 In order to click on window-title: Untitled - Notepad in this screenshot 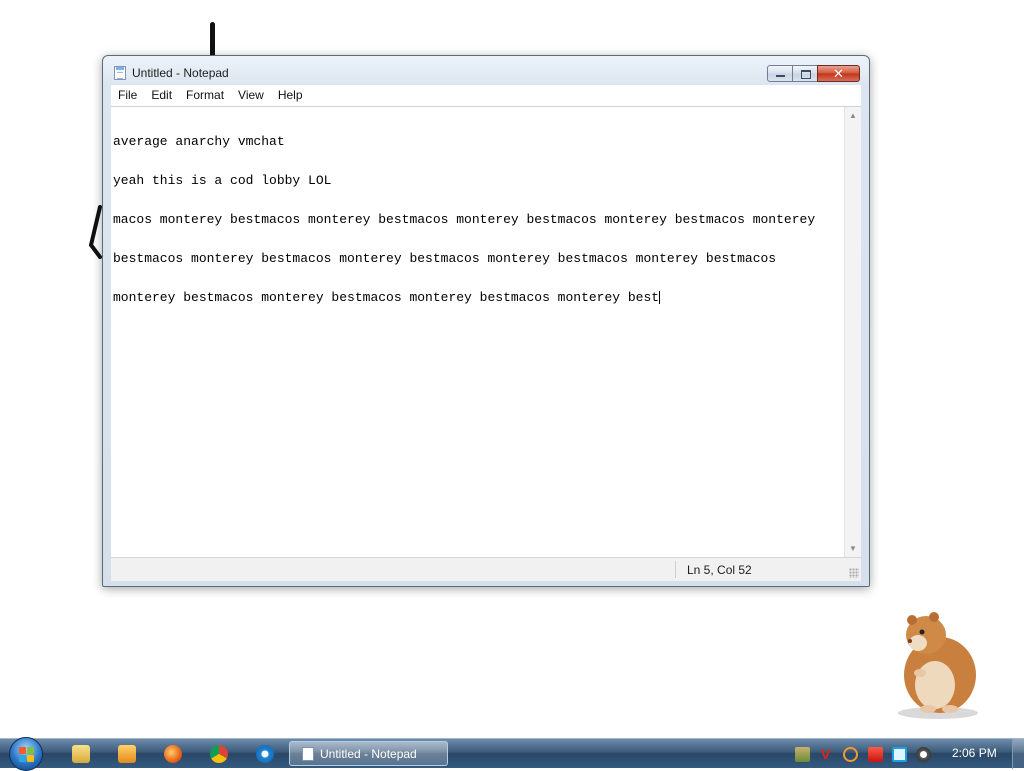, I will do `click(180, 73)`.